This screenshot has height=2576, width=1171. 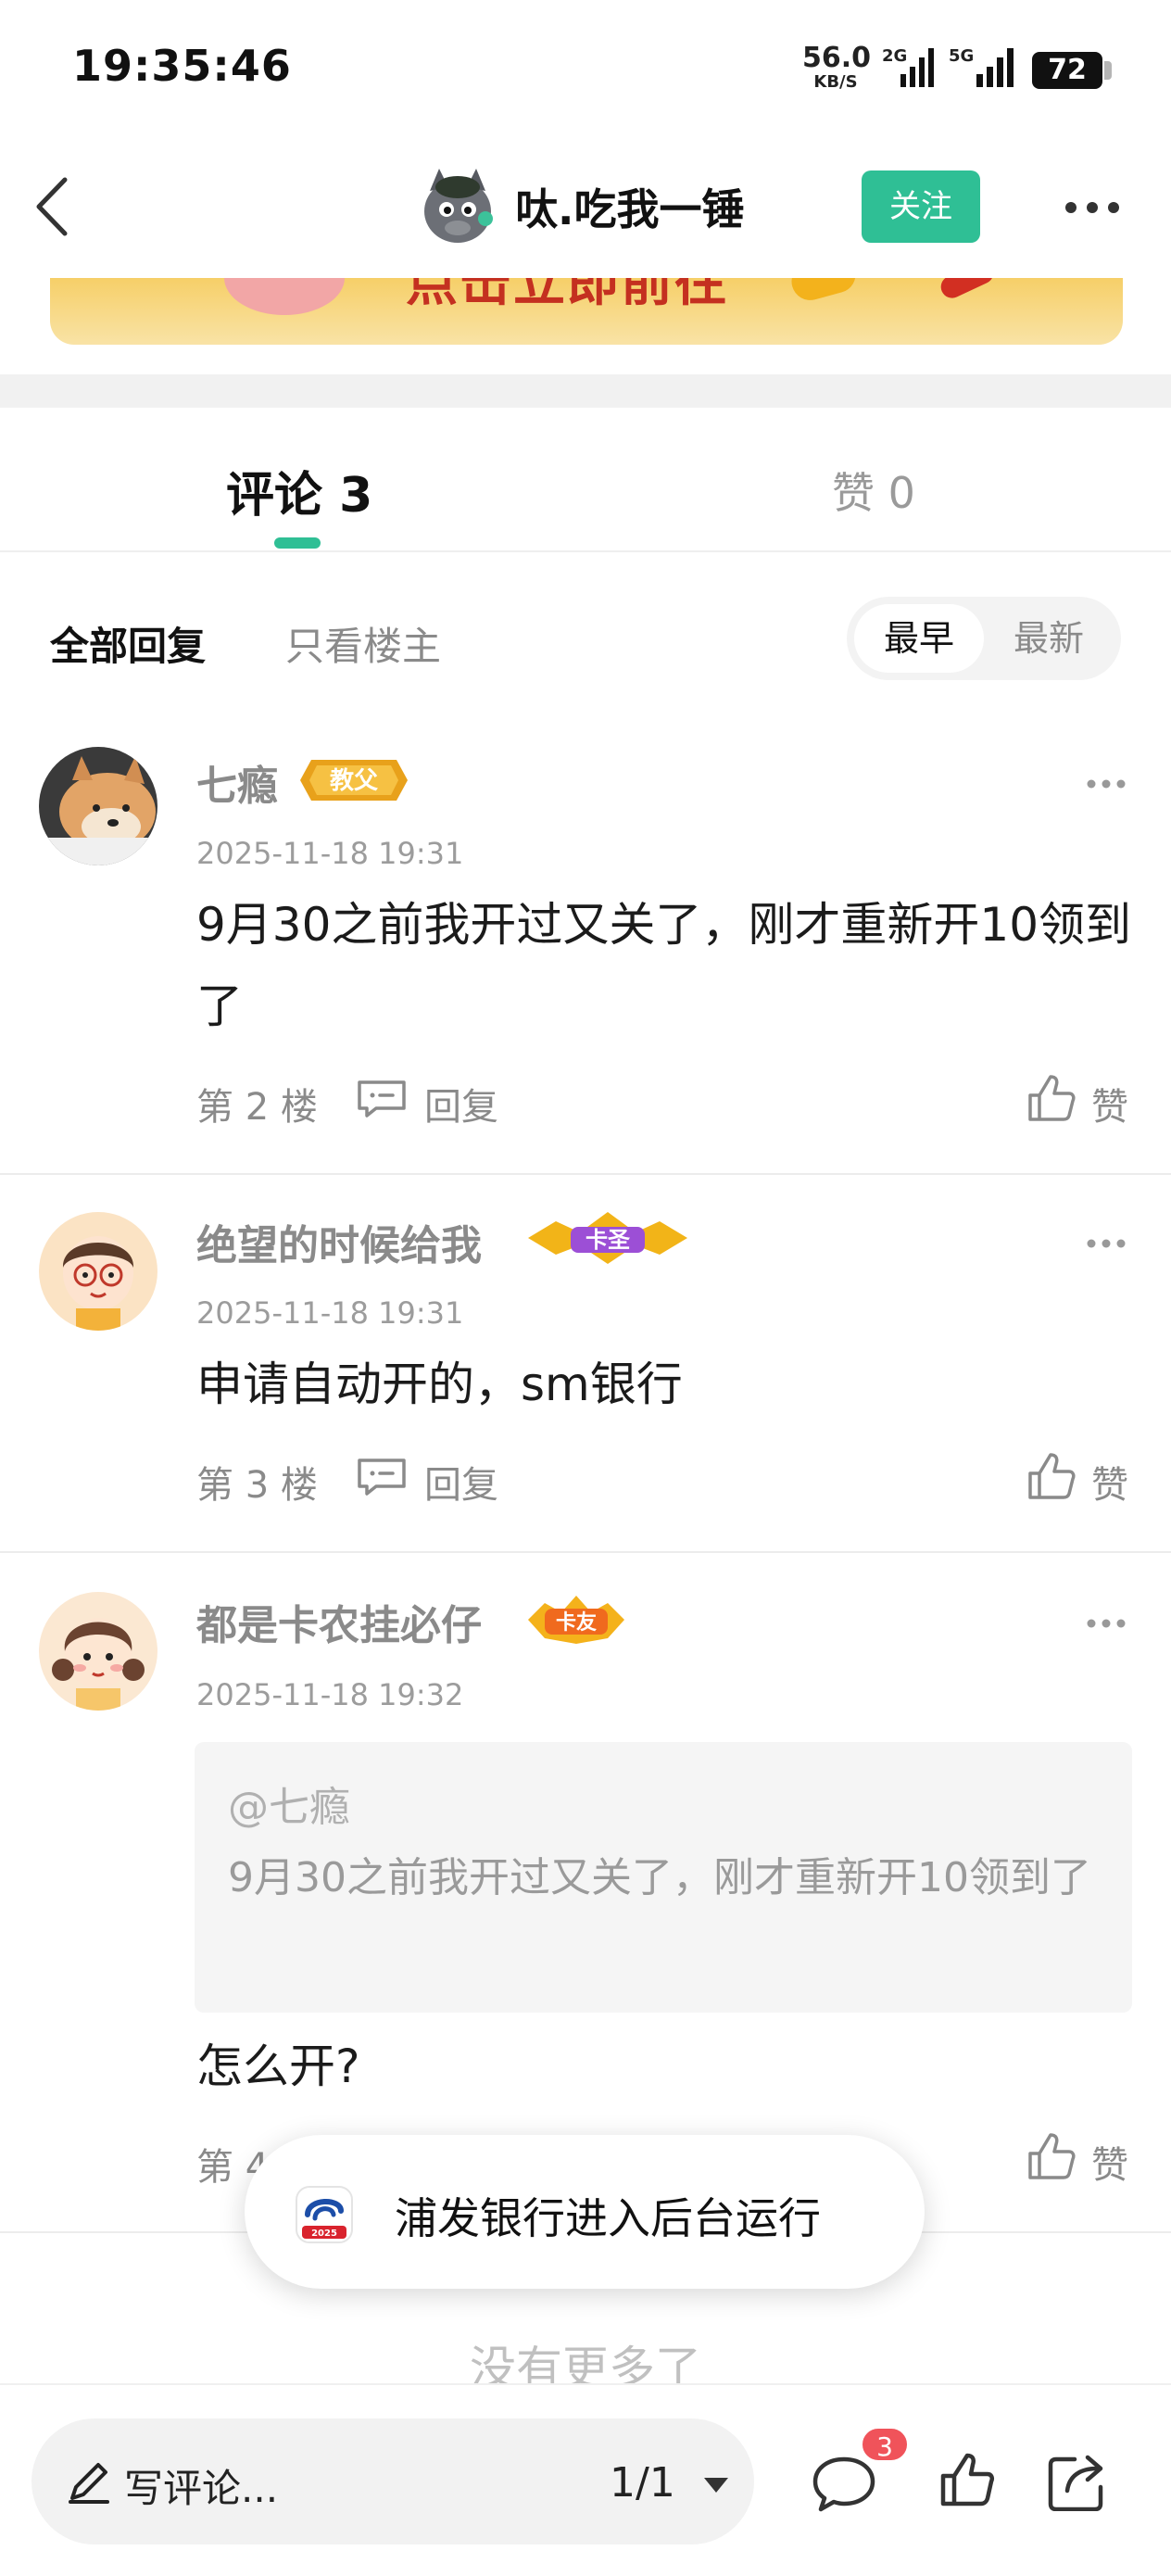 What do you see at coordinates (608, 2218) in the screenshot?
I see `toast-message: 浦发银行进入后台运行` at bounding box center [608, 2218].